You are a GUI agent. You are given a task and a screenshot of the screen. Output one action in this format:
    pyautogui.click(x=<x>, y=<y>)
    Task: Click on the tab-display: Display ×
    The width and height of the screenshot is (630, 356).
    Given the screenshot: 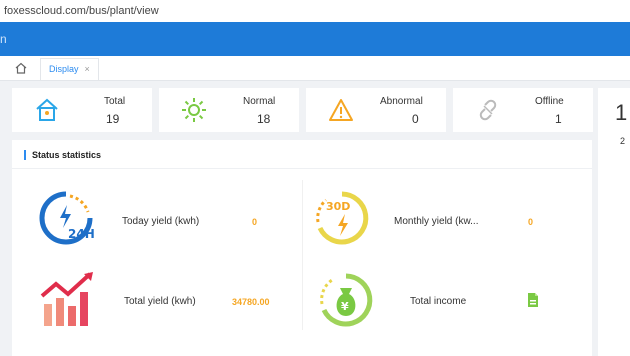 What is the action you would take?
    pyautogui.click(x=69, y=69)
    